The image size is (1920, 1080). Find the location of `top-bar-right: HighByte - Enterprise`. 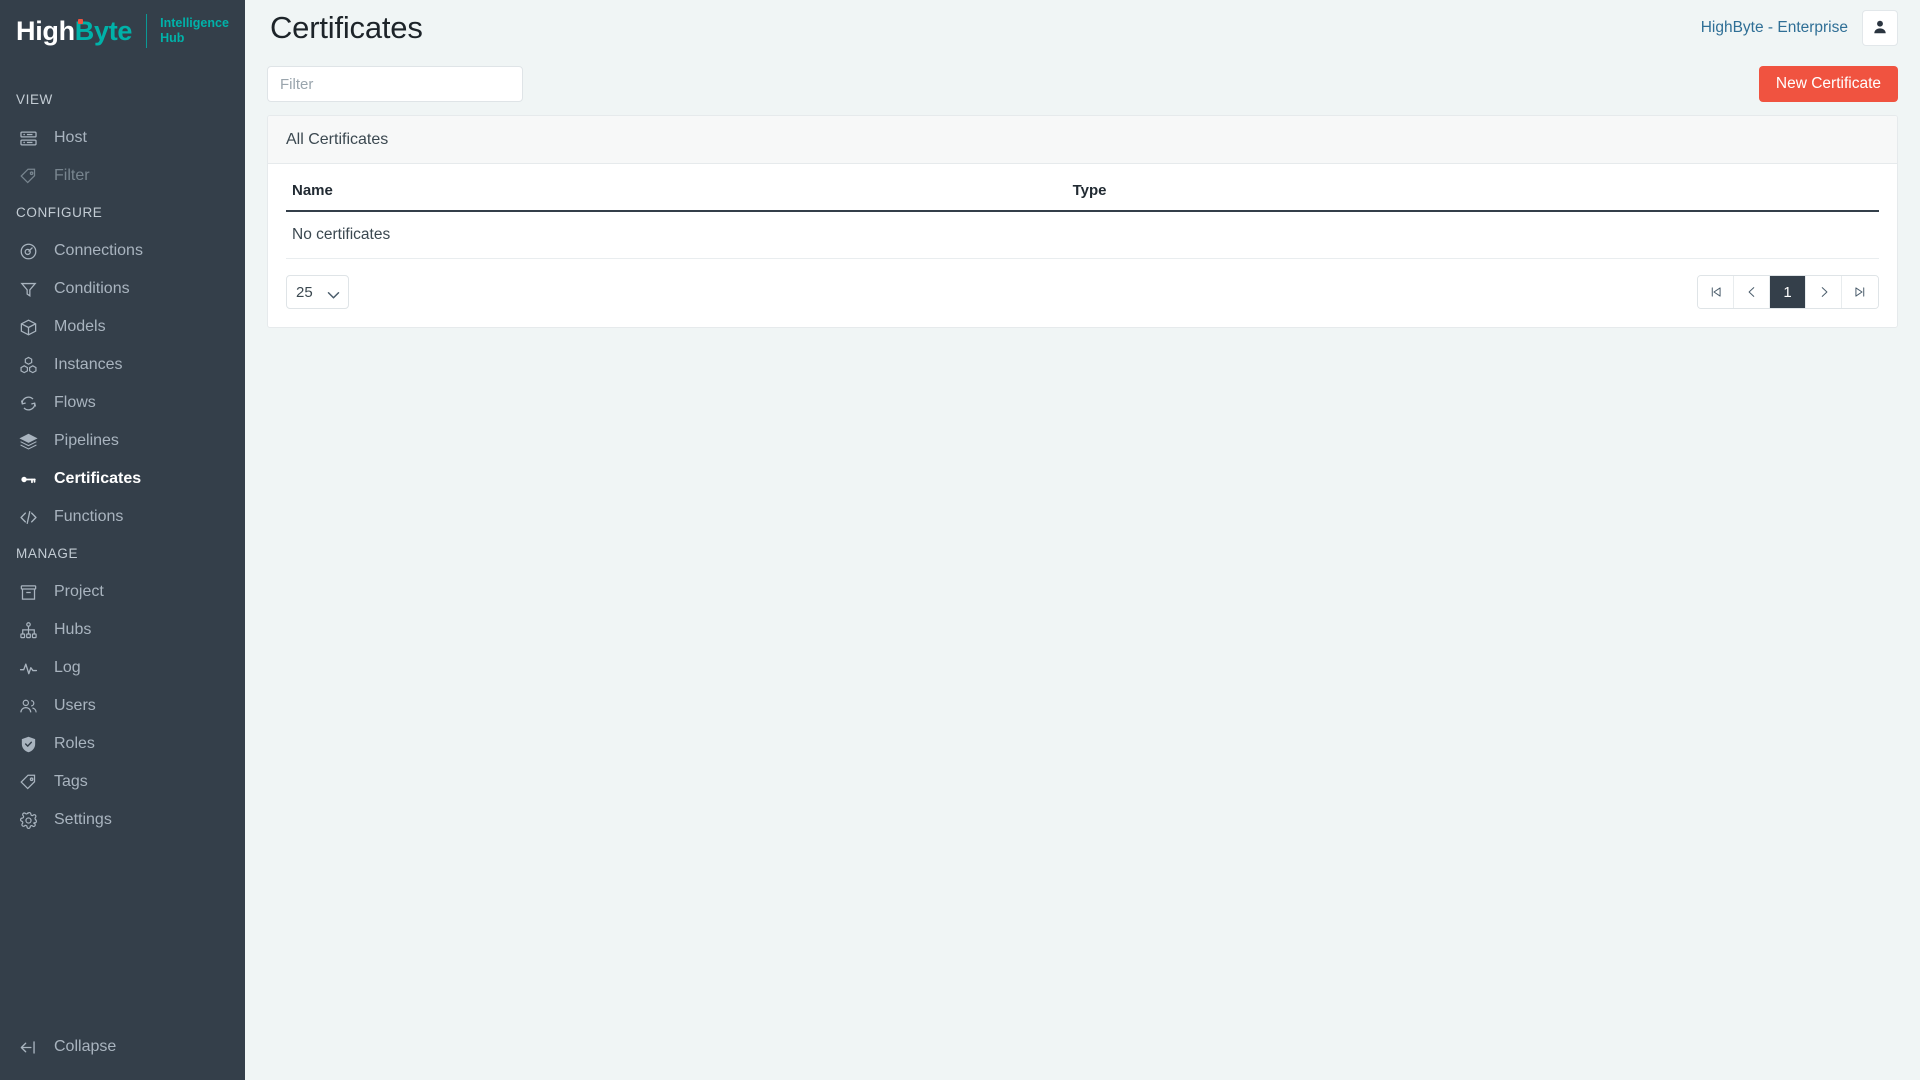

top-bar-right: HighByte - Enterprise is located at coordinates (1799, 28).